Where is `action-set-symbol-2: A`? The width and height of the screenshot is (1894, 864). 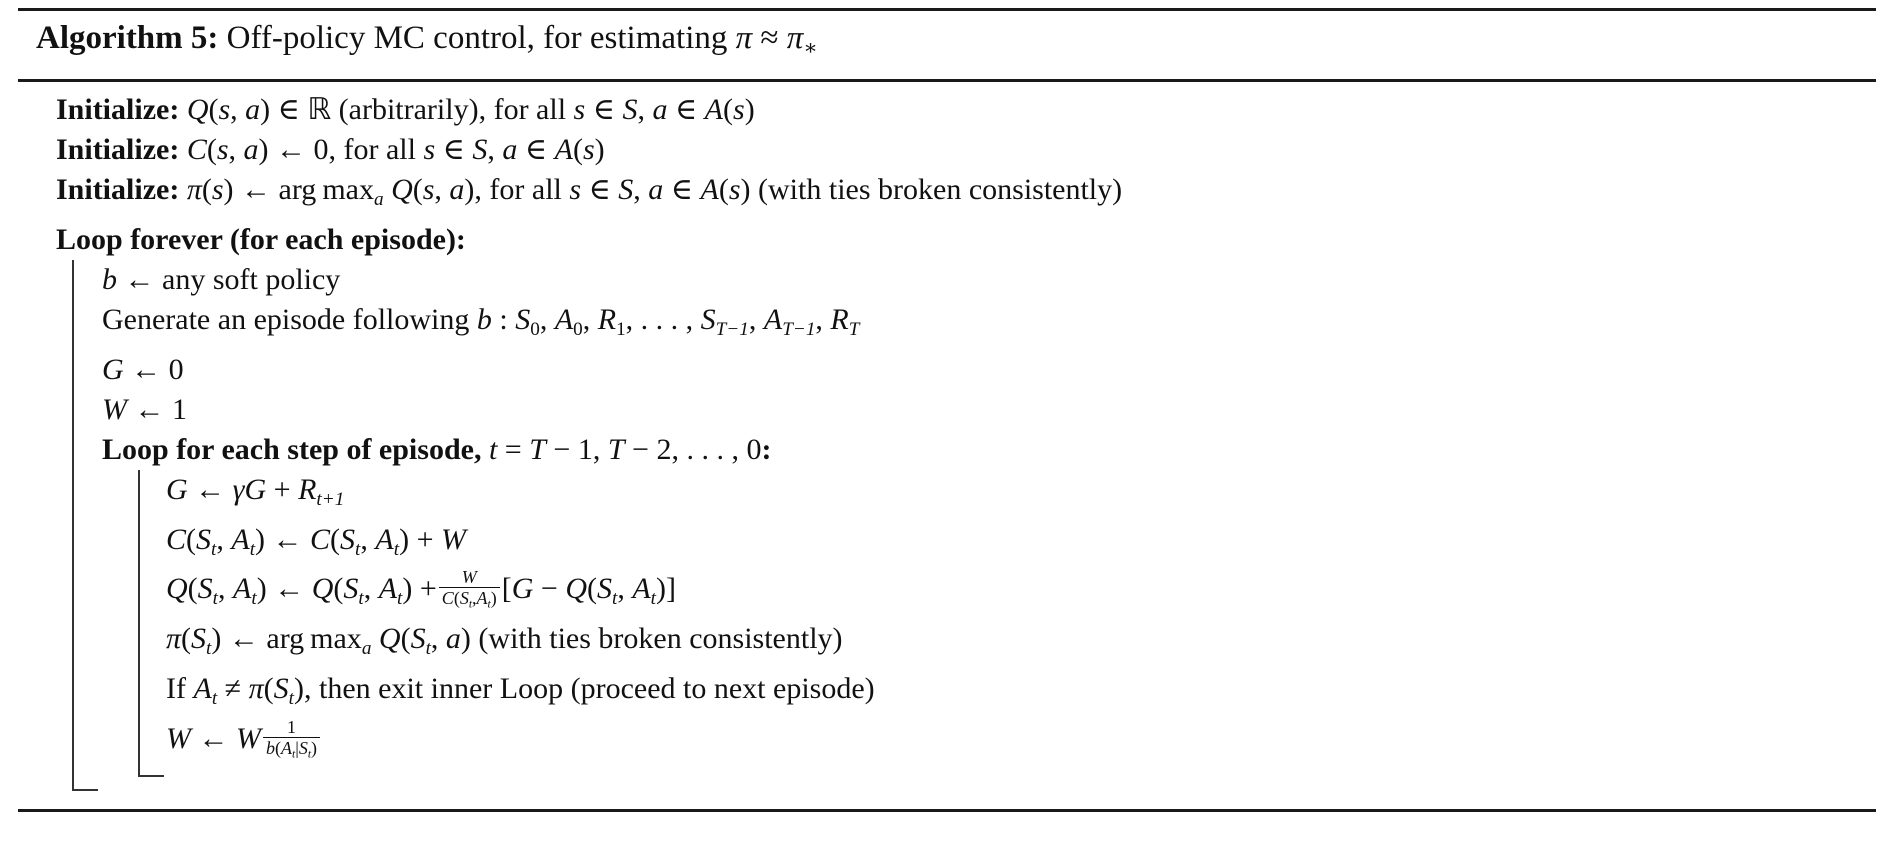
action-set-symbol-2: A is located at coordinates (563, 150).